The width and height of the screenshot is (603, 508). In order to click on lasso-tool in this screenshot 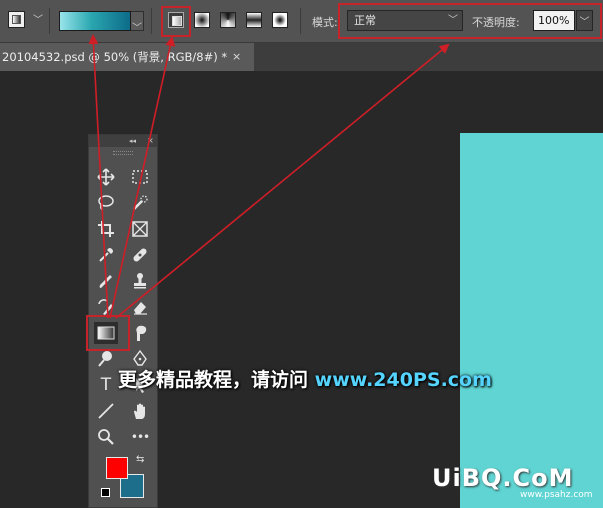, I will do `click(106, 203)`.